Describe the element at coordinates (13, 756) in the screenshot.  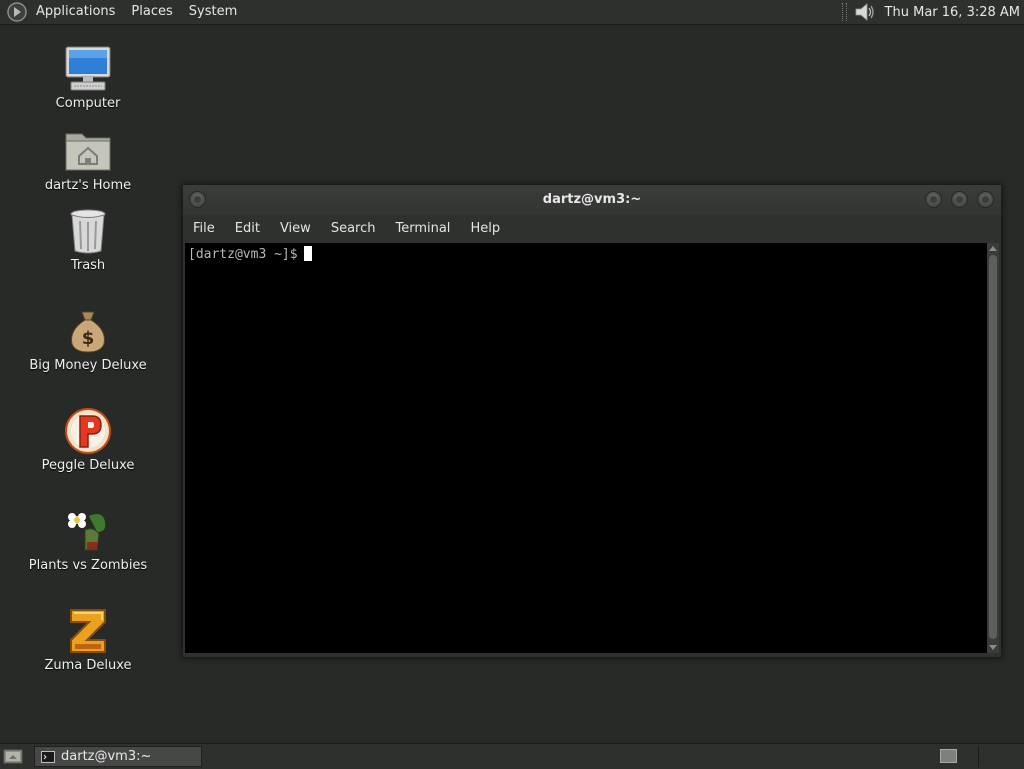
I see `show-desktop-icon` at that location.